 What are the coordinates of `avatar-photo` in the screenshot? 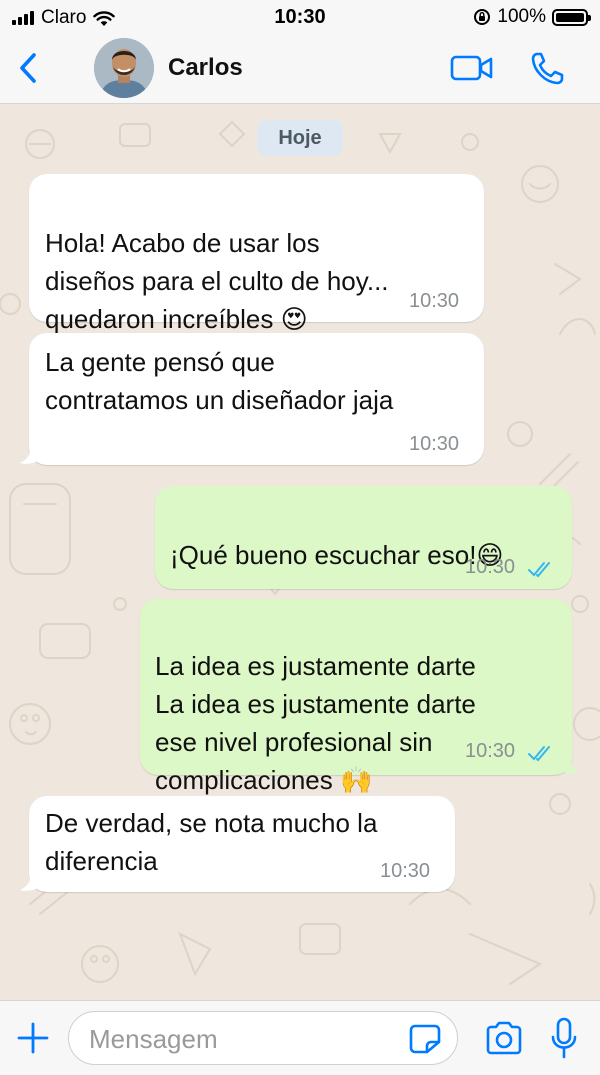 It's located at (124, 68).